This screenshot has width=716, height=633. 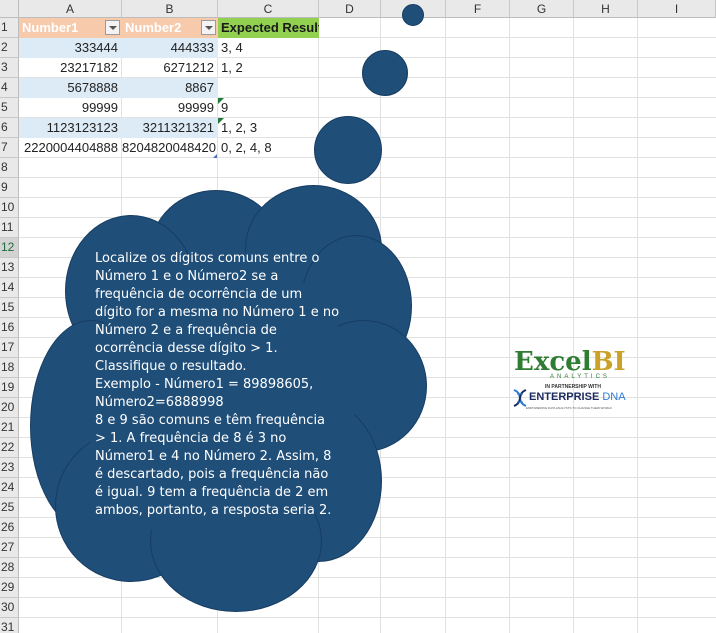 I want to click on row-header-27: 27, so click(x=9, y=548).